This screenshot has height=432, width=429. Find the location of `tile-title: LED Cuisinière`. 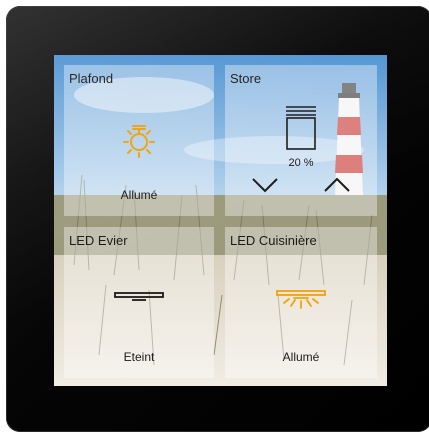

tile-title: LED Cuisinière is located at coordinates (273, 240).